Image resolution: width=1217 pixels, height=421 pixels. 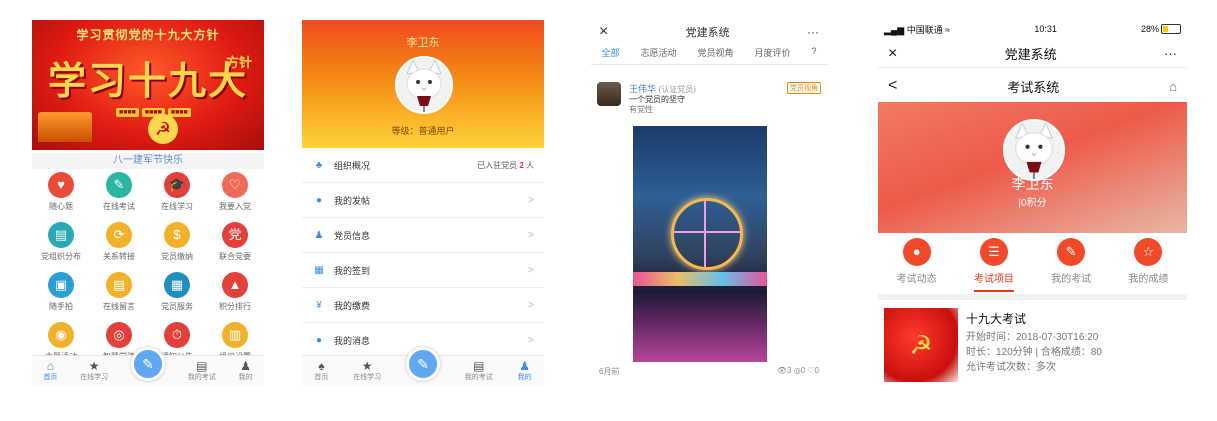 I want to click on grid-label: 在线留言, so click(x=119, y=306).